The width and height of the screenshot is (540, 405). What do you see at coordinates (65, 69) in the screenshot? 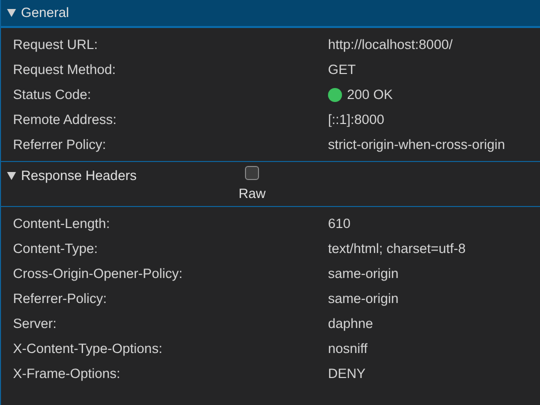
I see `header-name: Request Method:` at bounding box center [65, 69].